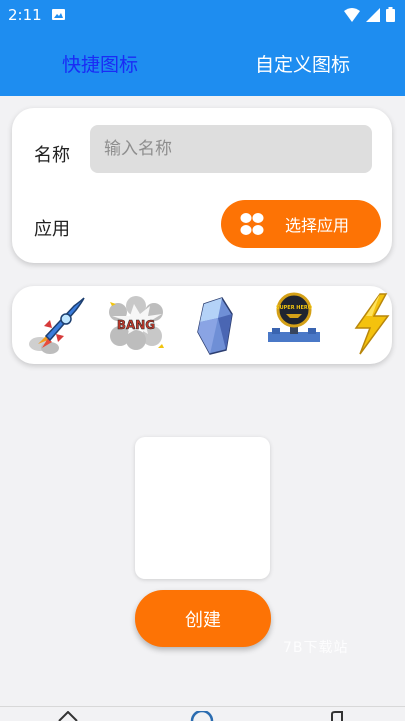 The width and height of the screenshot is (405, 721). Describe the element at coordinates (58, 14) in the screenshot. I see `image-notification-icon` at that location.